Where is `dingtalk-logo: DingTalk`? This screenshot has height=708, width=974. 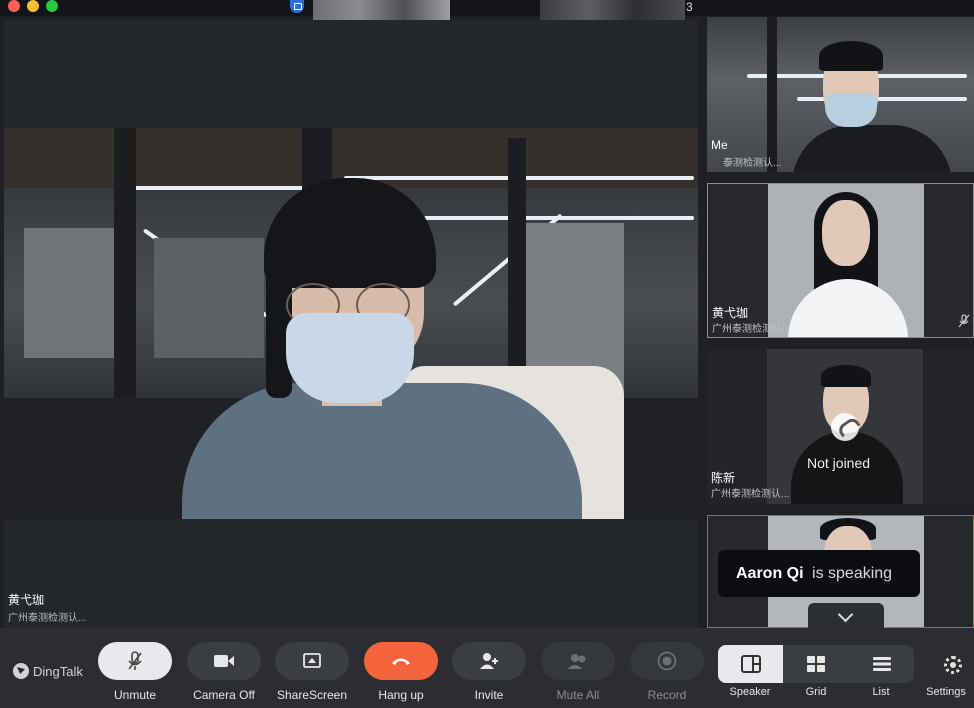 dingtalk-logo: DingTalk is located at coordinates (48, 671).